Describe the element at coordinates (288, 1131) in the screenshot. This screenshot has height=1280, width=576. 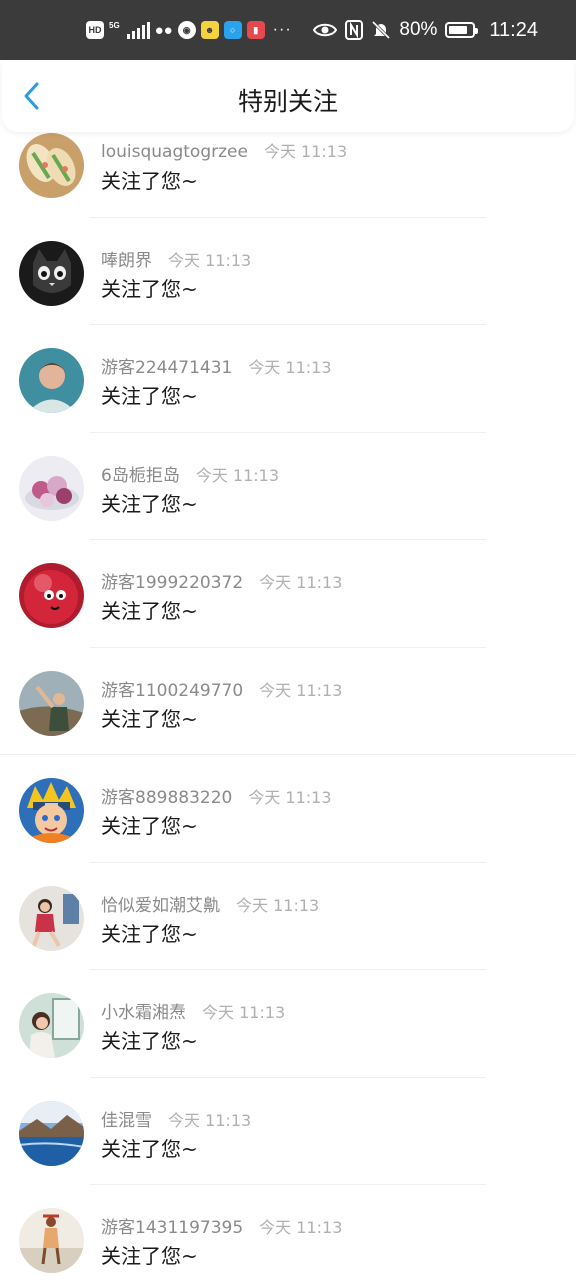
I see `list-item: 佳混雪 今天 11:13 关注了您~` at that location.